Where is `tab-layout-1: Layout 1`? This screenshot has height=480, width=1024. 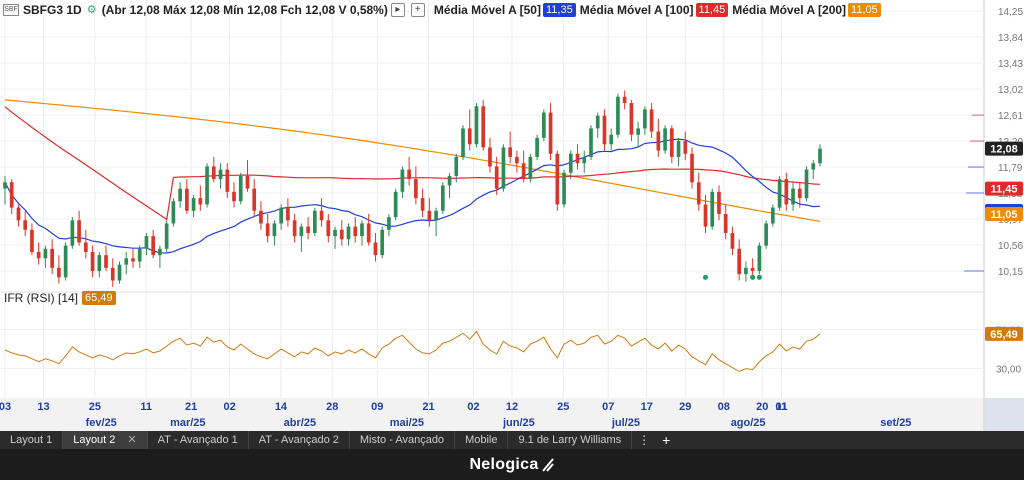
tab-layout-1: Layout 1 is located at coordinates (32, 440).